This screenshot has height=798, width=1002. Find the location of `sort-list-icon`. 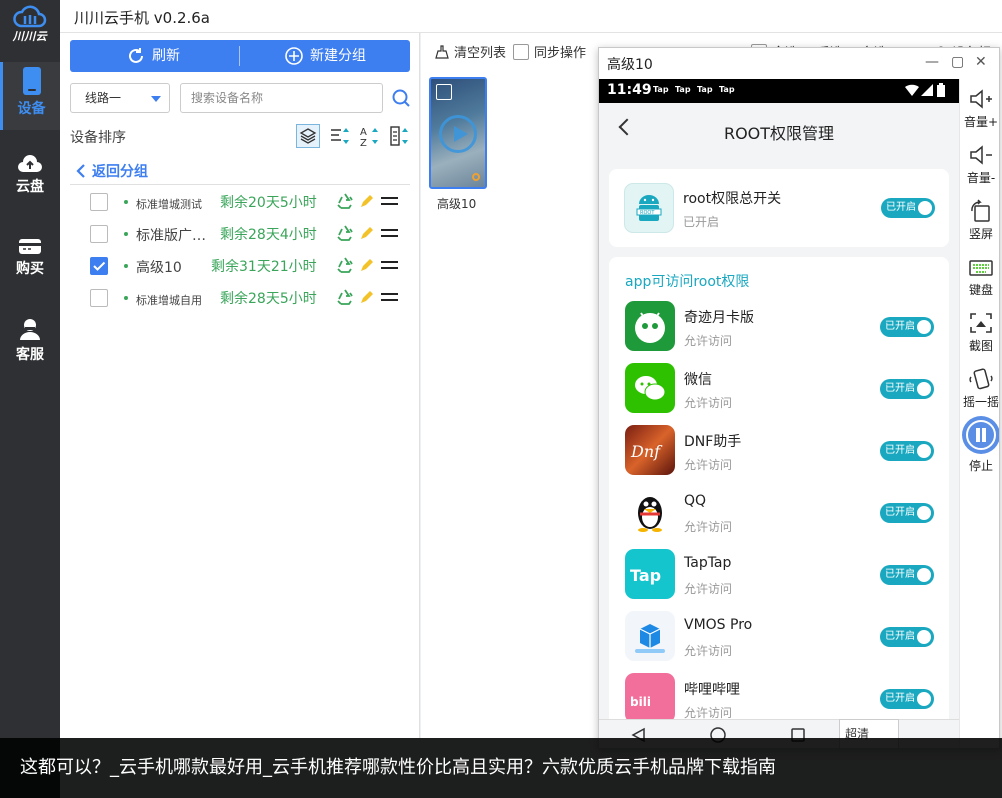

sort-list-icon is located at coordinates (340, 136).